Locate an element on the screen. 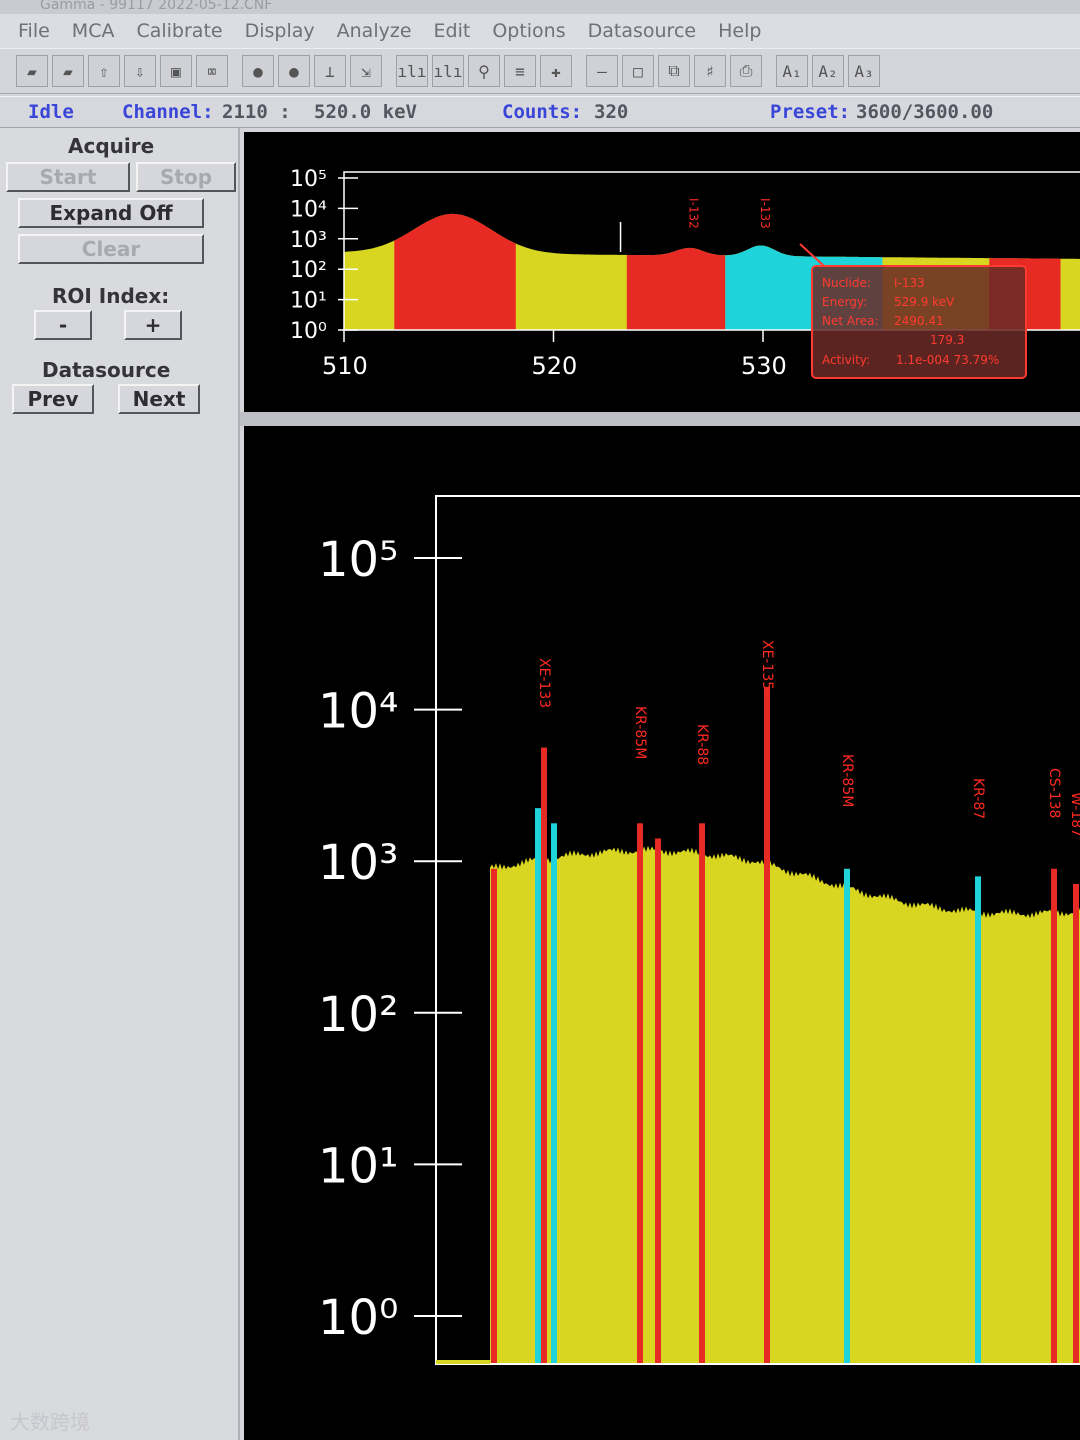 The image size is (1080, 1440). scale-icon: ⇲ is located at coordinates (366, 71).